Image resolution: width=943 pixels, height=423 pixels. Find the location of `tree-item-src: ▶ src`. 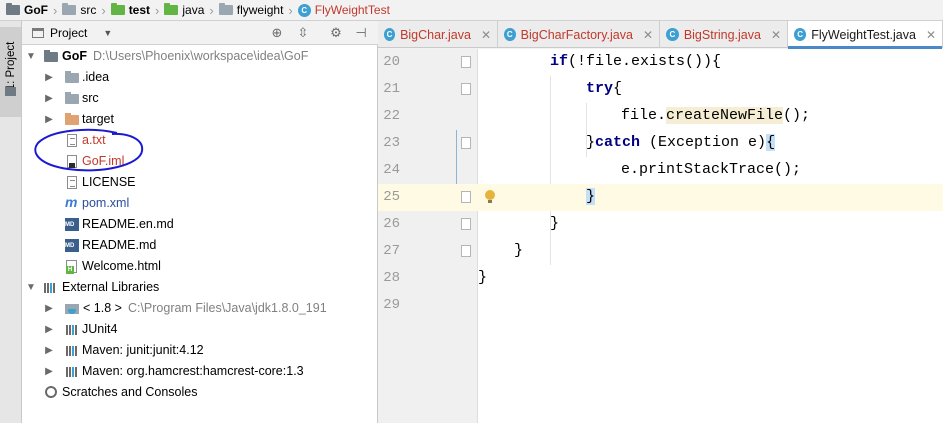

tree-item-src: ▶ src is located at coordinates (200, 98).